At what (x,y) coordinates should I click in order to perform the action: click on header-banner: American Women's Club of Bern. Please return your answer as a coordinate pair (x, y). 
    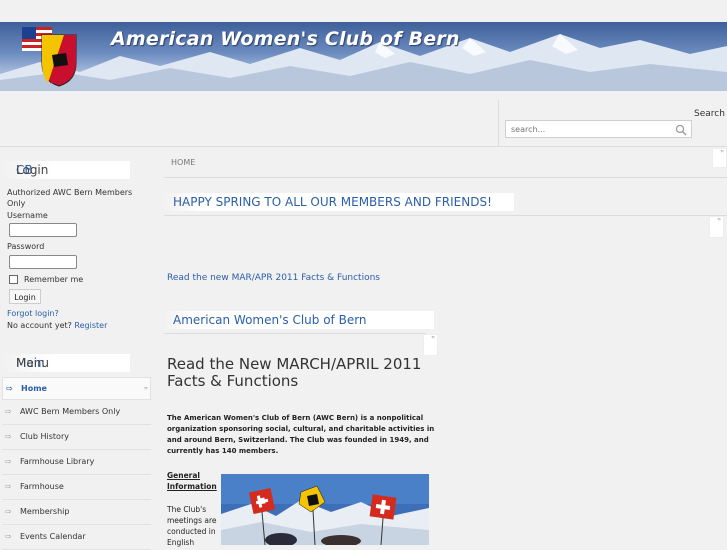
    Looking at the image, I should click on (363, 56).